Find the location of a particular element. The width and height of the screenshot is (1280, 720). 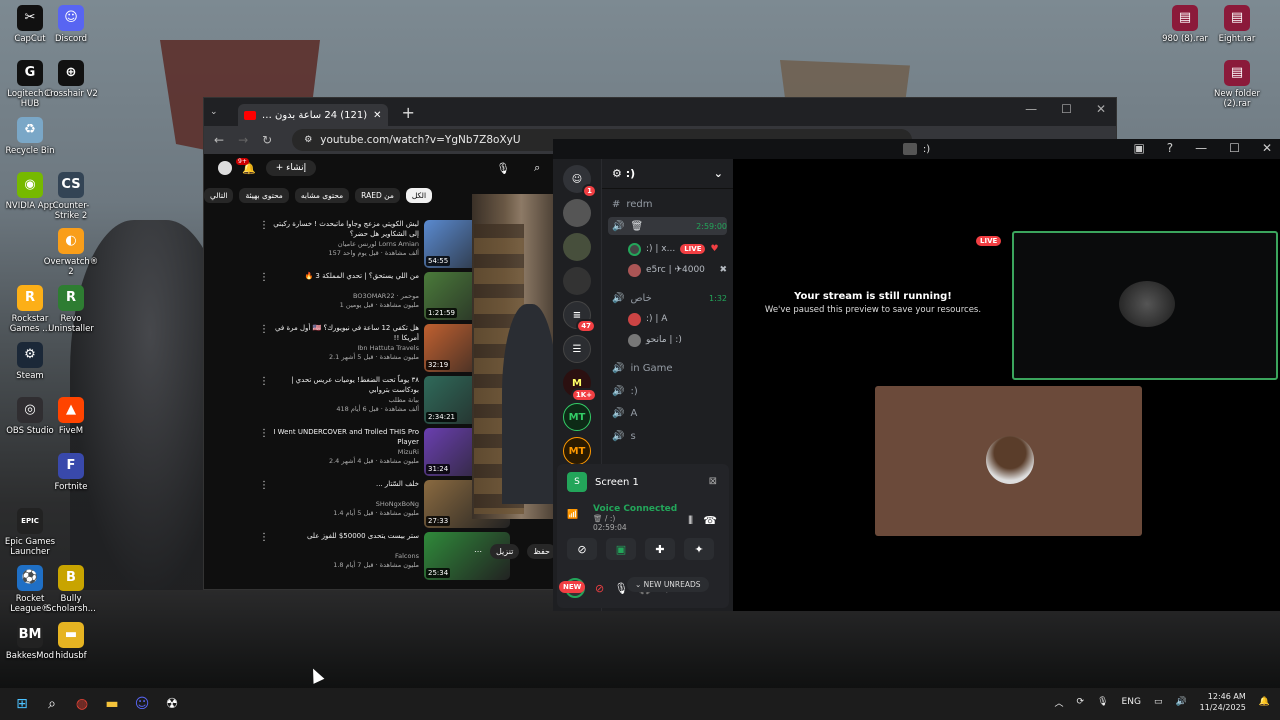

file-explorer-icon: ▬ is located at coordinates (112, 704).